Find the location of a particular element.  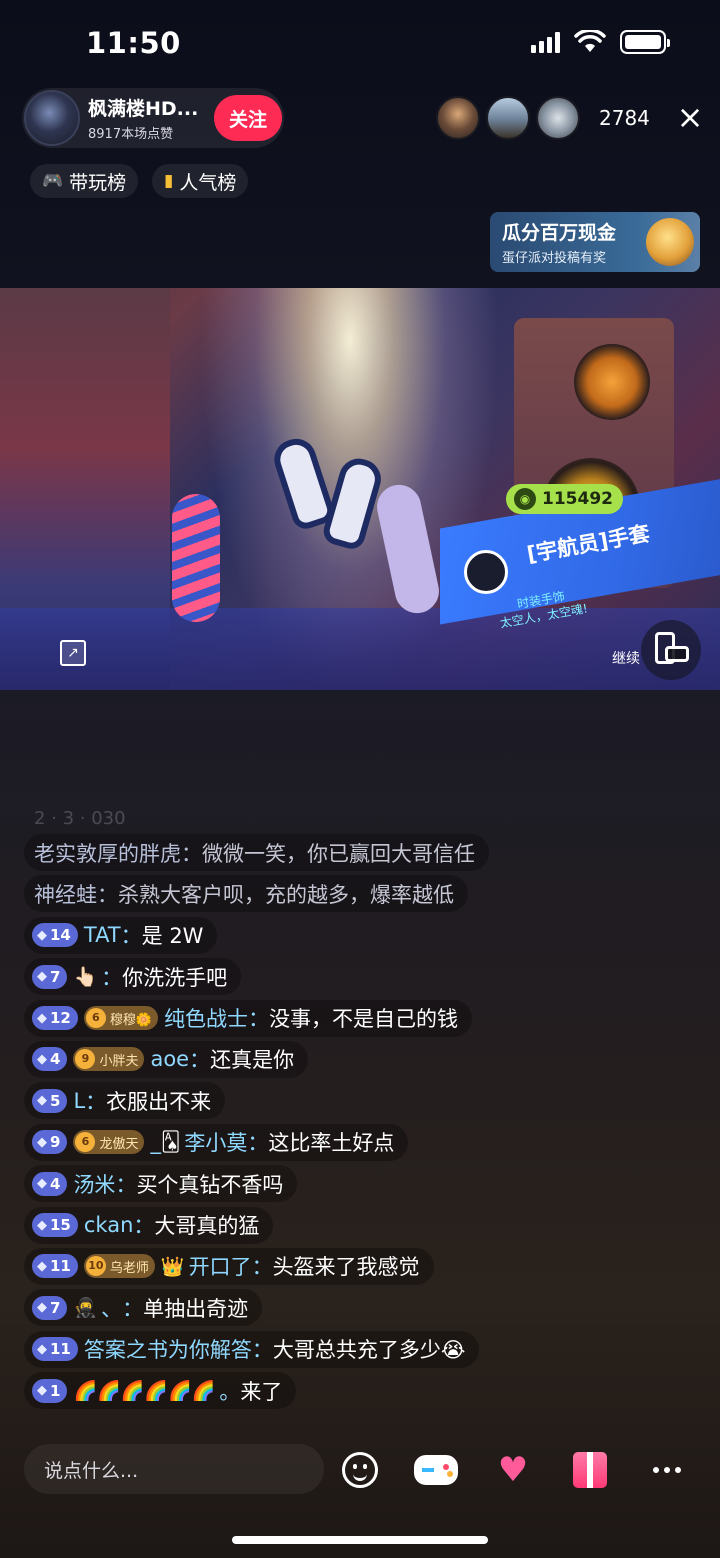

chat-bubble: ◆ 4 汤米：买个真钻不香吗 is located at coordinates (161, 1184).